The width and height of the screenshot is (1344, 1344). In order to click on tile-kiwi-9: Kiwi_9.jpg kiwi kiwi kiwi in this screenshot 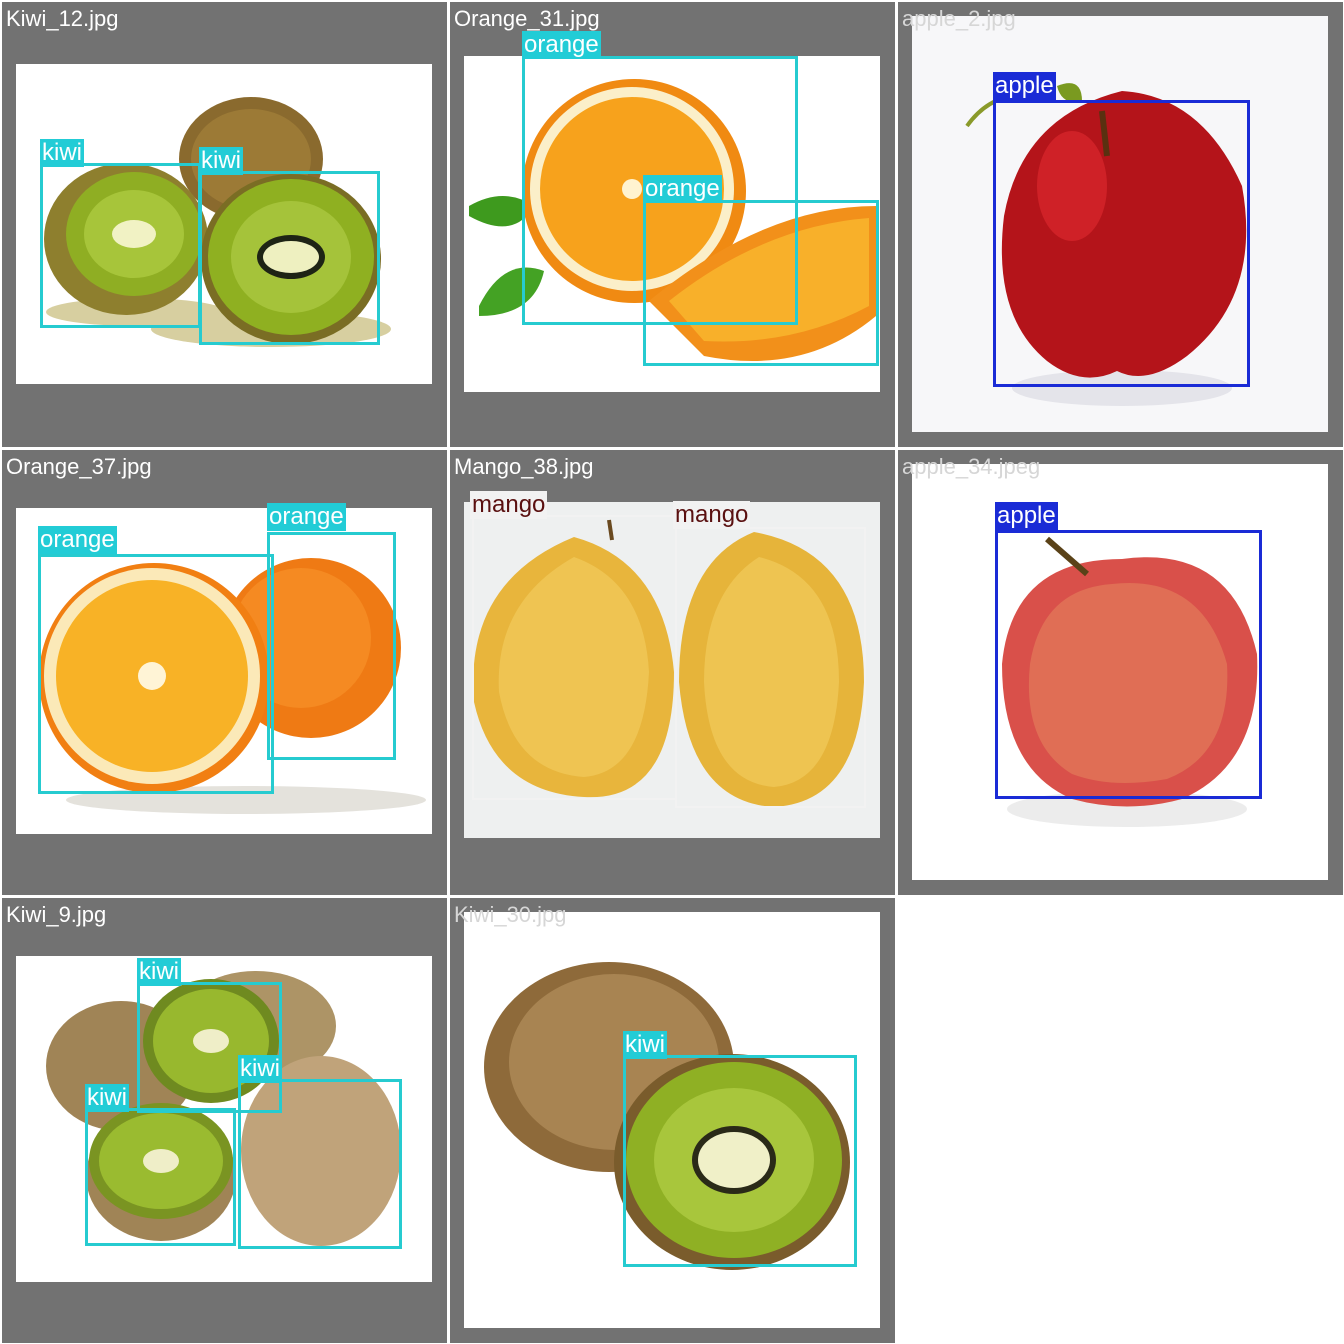, I will do `click(224, 1120)`.